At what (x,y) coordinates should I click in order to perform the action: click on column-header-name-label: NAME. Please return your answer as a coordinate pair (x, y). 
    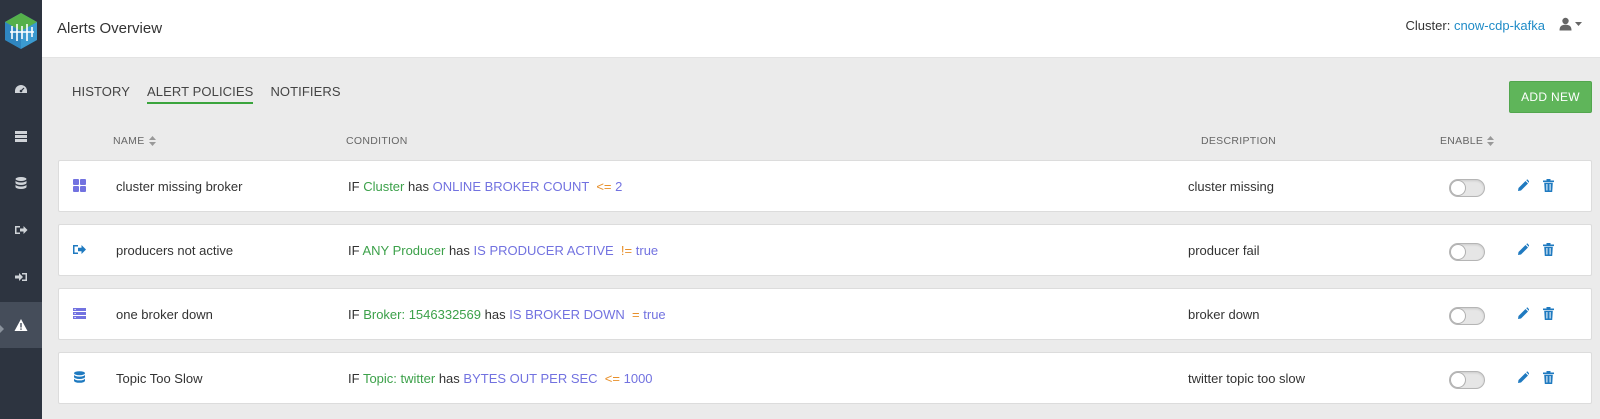
    Looking at the image, I should click on (129, 141).